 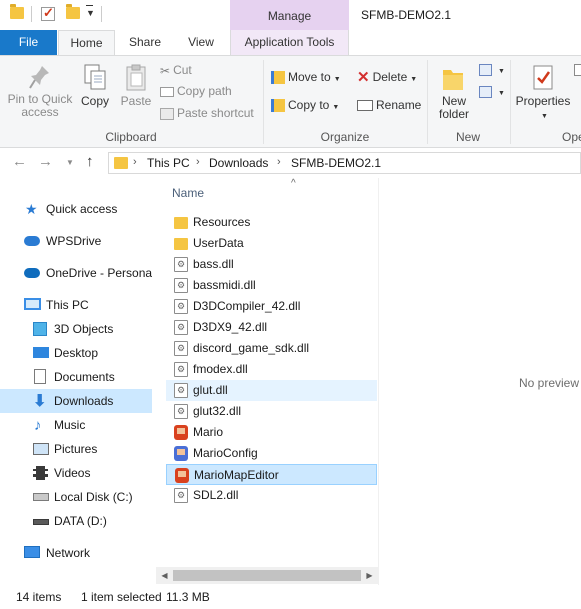 I want to click on status-bar: 14 items 1 item selected 11.3 MB, so click(x=290, y=597).